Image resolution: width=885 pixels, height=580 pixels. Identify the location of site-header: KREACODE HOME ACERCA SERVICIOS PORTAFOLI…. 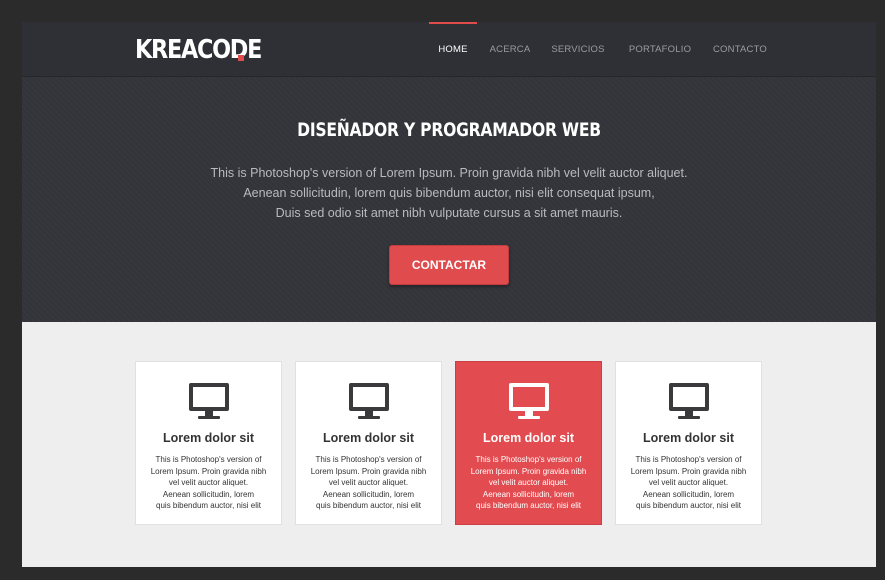
(449, 49).